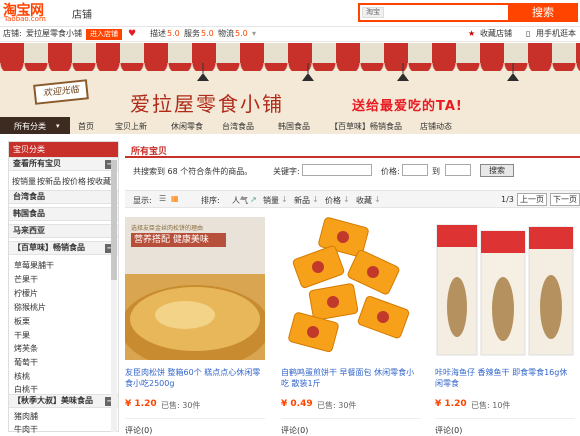  What do you see at coordinates (99, 181) in the screenshot?
I see `sidebar-sort-favorites: 按收藏` at bounding box center [99, 181].